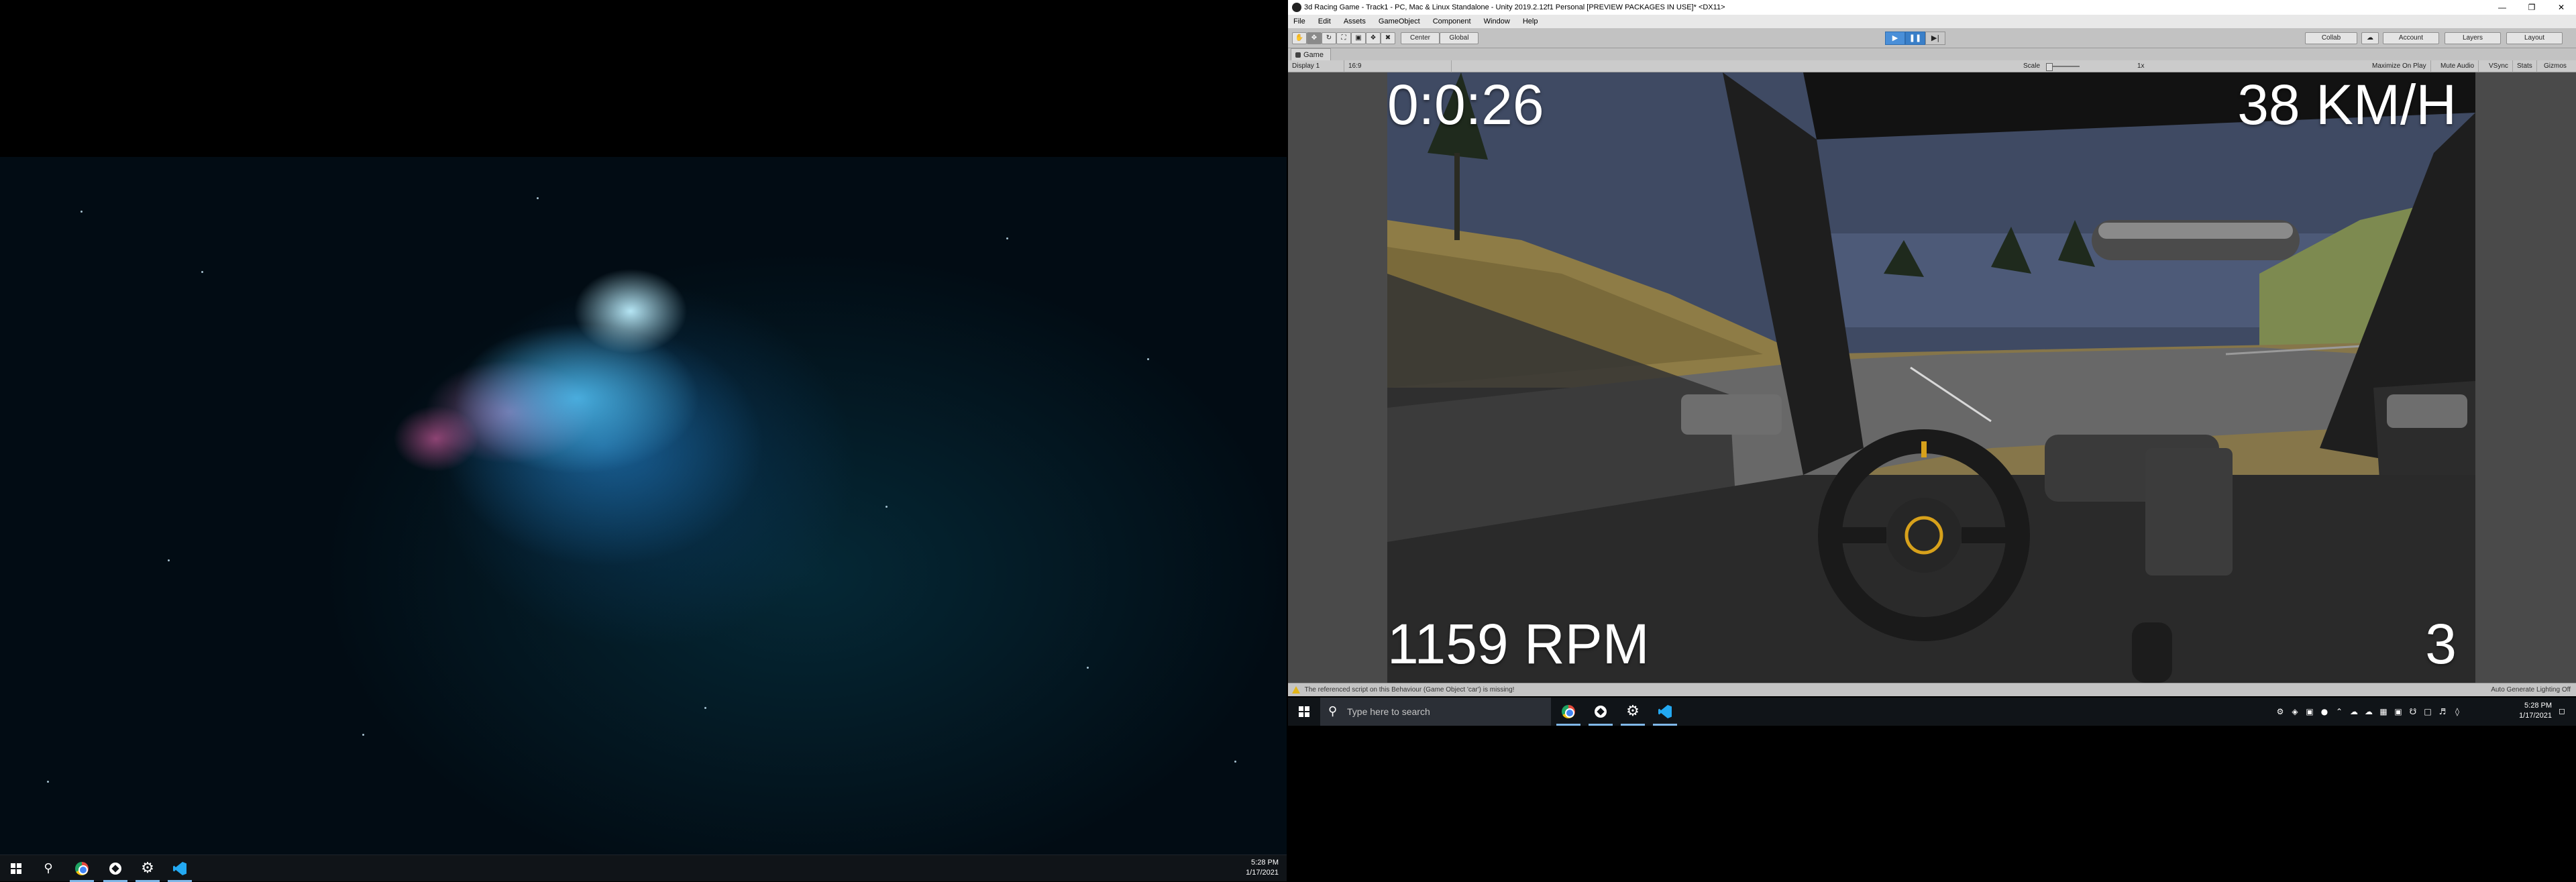 This screenshot has height=882, width=2576. Describe the element at coordinates (2399, 66) in the screenshot. I see `maximize-on-play-toggle: Maximize On Play` at that location.